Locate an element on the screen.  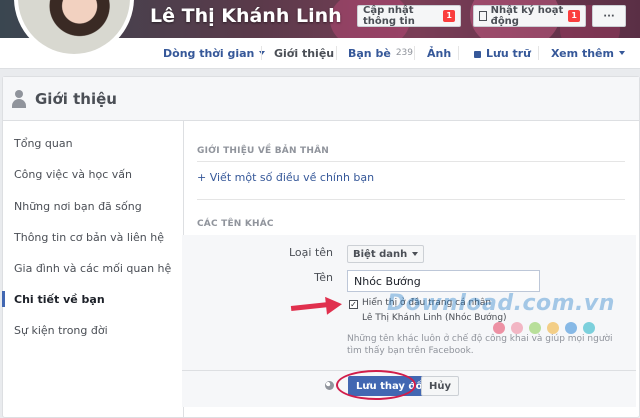
person-icon is located at coordinates (19, 98).